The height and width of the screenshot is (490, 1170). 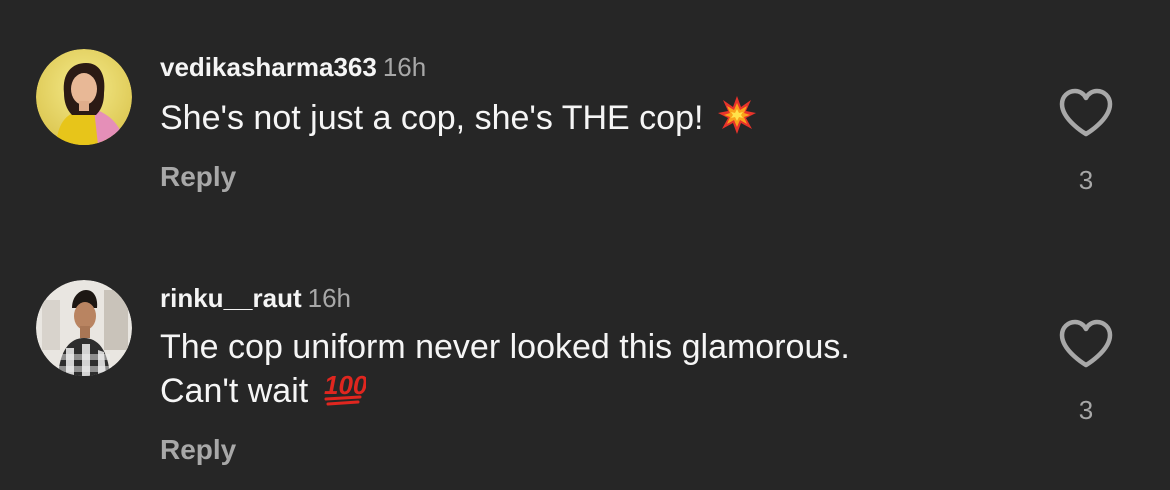 I want to click on svg-text: 100, so click(x=345, y=385).